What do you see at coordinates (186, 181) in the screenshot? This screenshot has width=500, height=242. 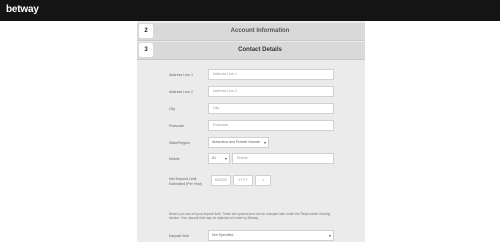 I see `deposit-limit-label: Net Deposit Limit Estimated (Per Year)` at bounding box center [186, 181].